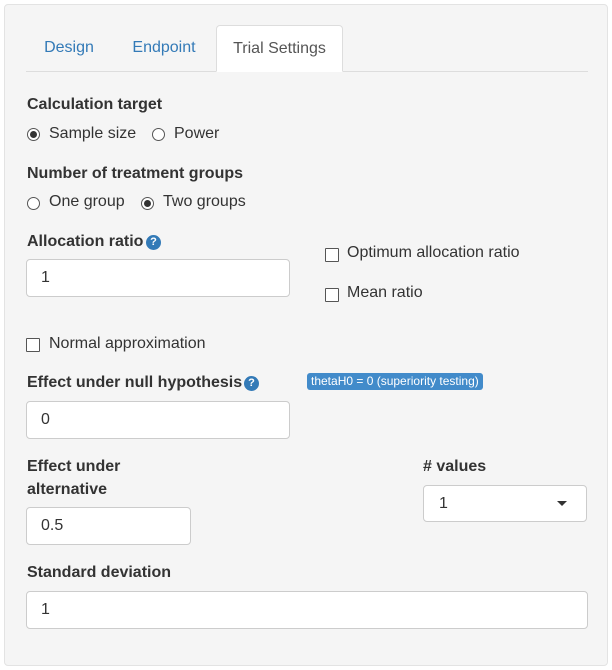 The width and height of the screenshot is (612, 670). I want to click on calculation-target-label: Calculation target, so click(95, 104).